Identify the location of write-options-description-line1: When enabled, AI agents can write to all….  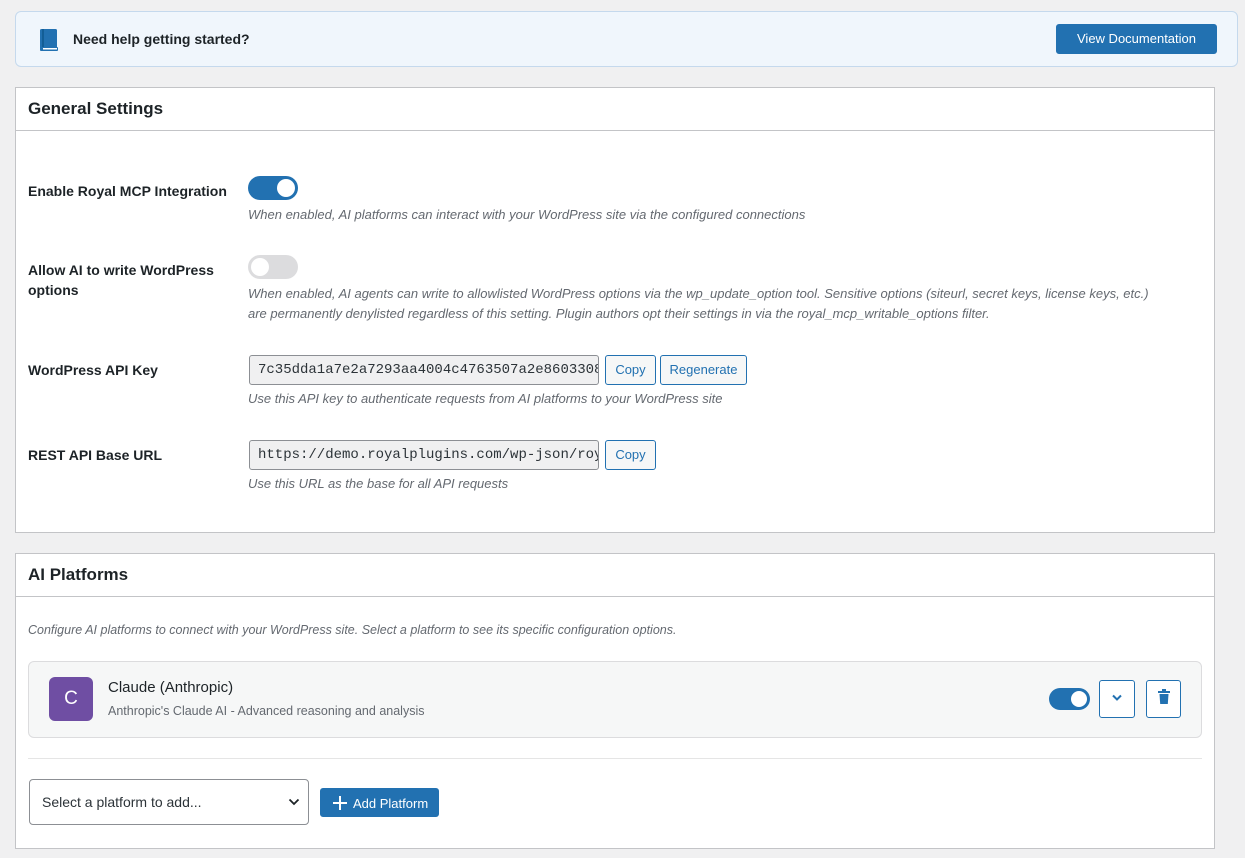
(698, 293).